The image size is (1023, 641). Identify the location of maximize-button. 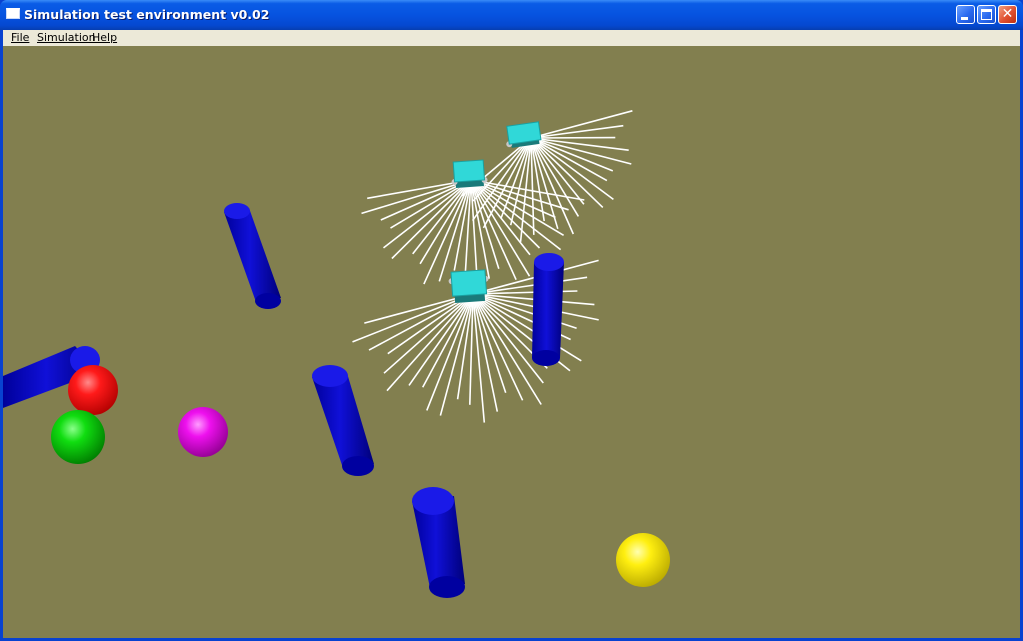
(986, 14).